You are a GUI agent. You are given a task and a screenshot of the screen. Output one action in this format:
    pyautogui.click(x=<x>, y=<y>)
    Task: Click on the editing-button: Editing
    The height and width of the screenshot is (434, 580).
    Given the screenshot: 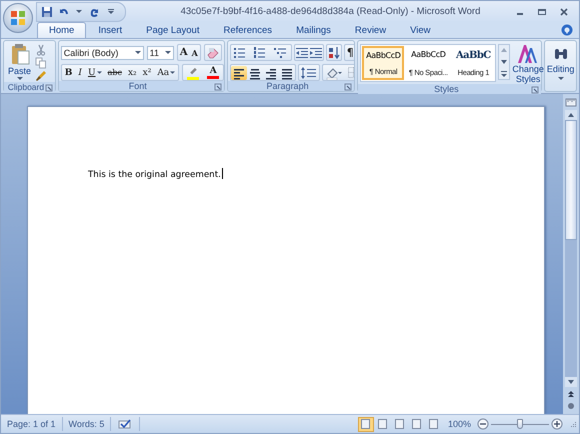 What is the action you would take?
    pyautogui.click(x=560, y=66)
    